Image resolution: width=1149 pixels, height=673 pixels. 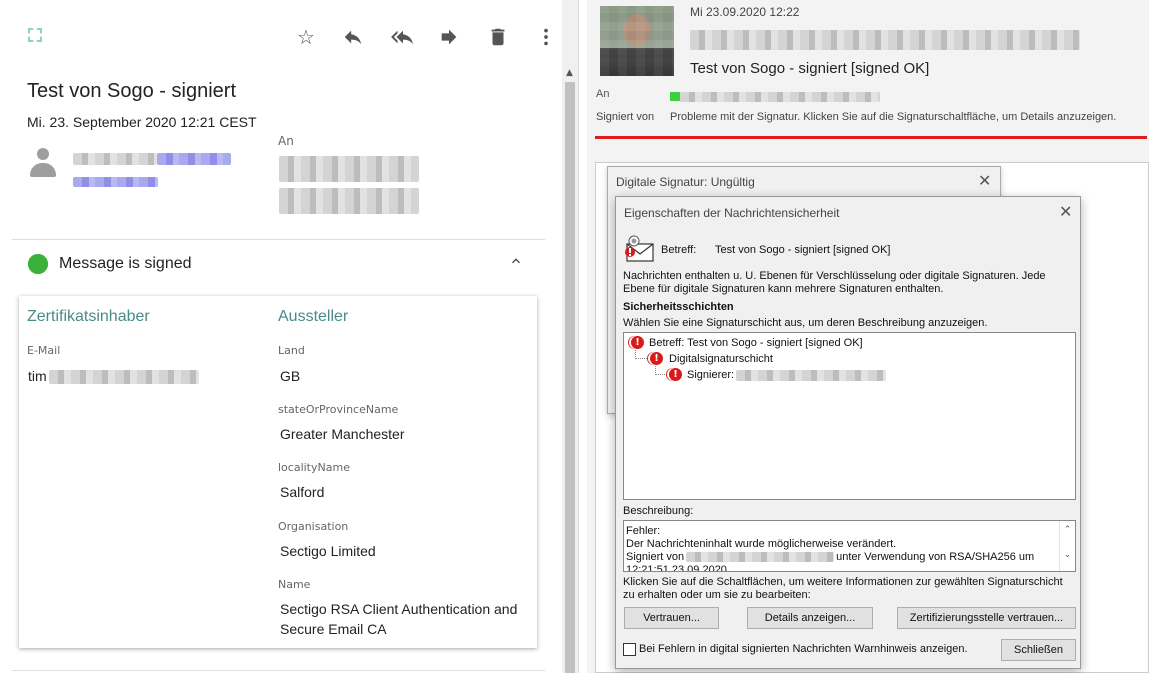 What do you see at coordinates (314, 467) in the screenshot?
I see `issuer-field-label: localityName` at bounding box center [314, 467].